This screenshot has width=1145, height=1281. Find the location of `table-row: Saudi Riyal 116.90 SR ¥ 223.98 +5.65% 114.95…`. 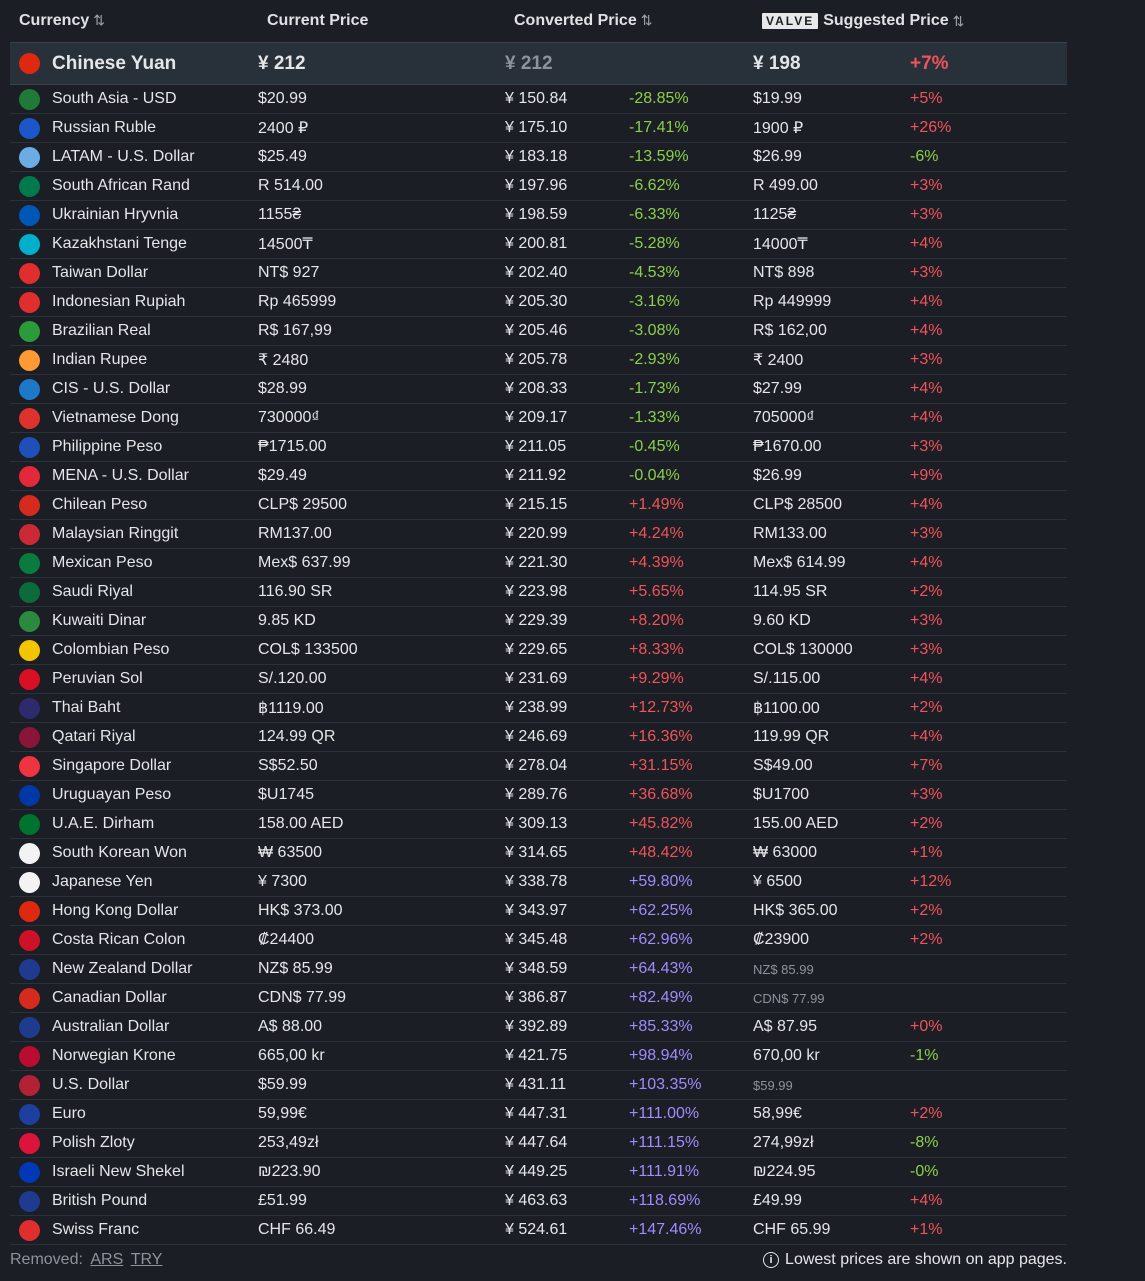

table-row: Saudi Riyal 116.90 SR ¥ 223.98 +5.65% 114.95… is located at coordinates (538, 592).